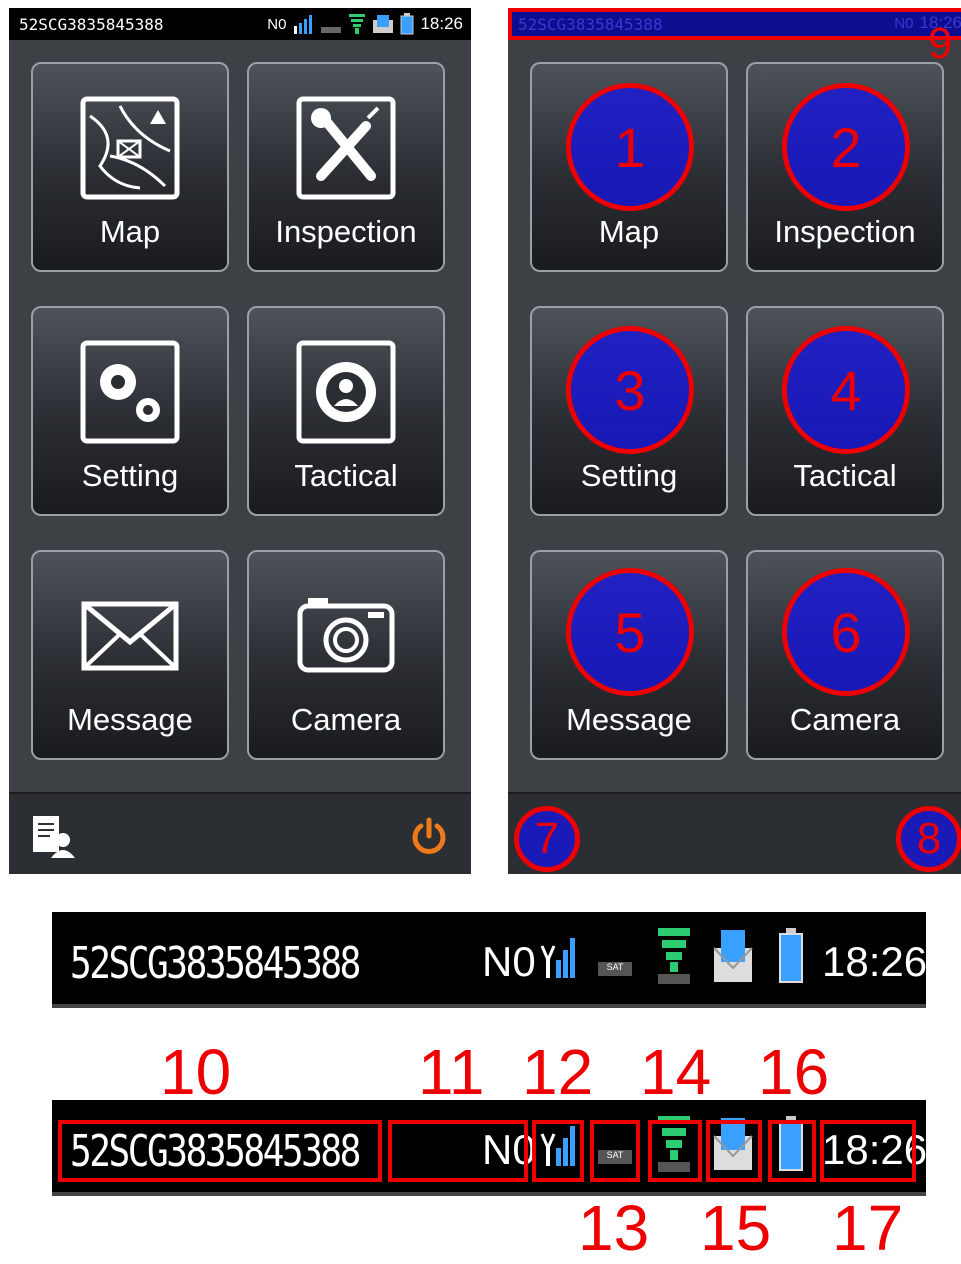 The image size is (961, 1264). I want to click on callout-6: 6, so click(846, 632).